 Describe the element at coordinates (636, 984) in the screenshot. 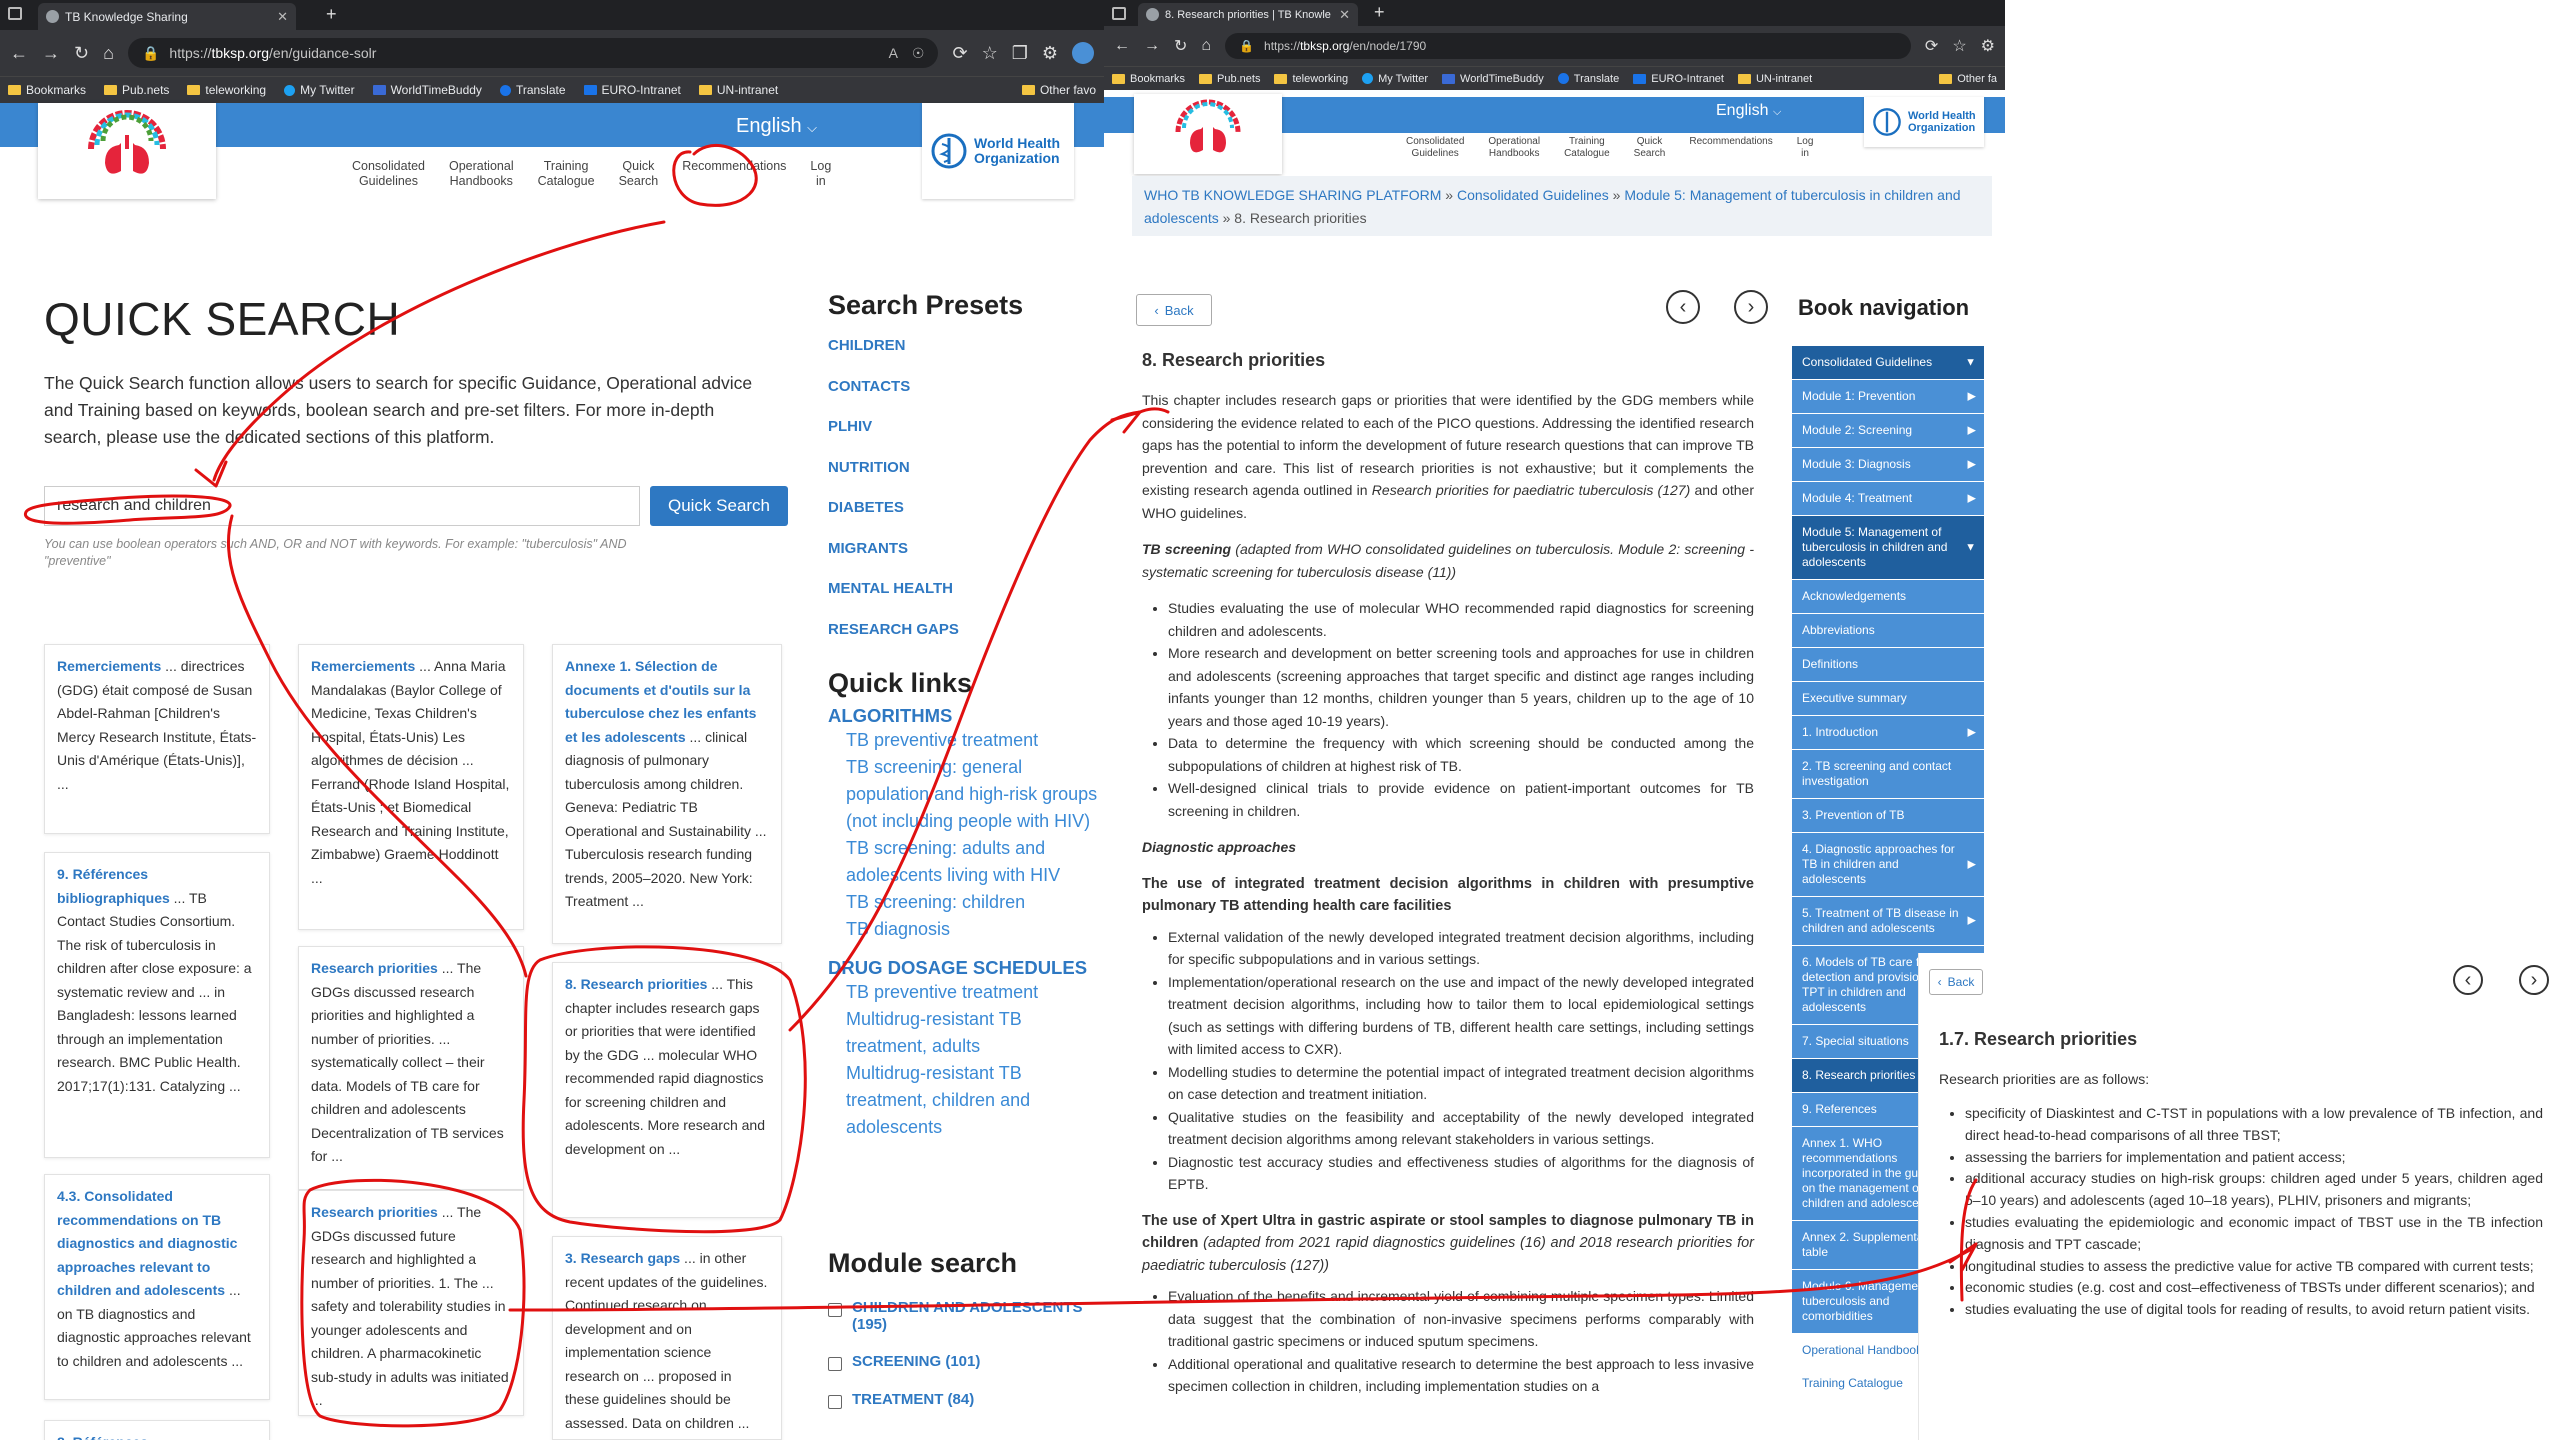

I see `result-title-link: 8. Research priorities` at that location.